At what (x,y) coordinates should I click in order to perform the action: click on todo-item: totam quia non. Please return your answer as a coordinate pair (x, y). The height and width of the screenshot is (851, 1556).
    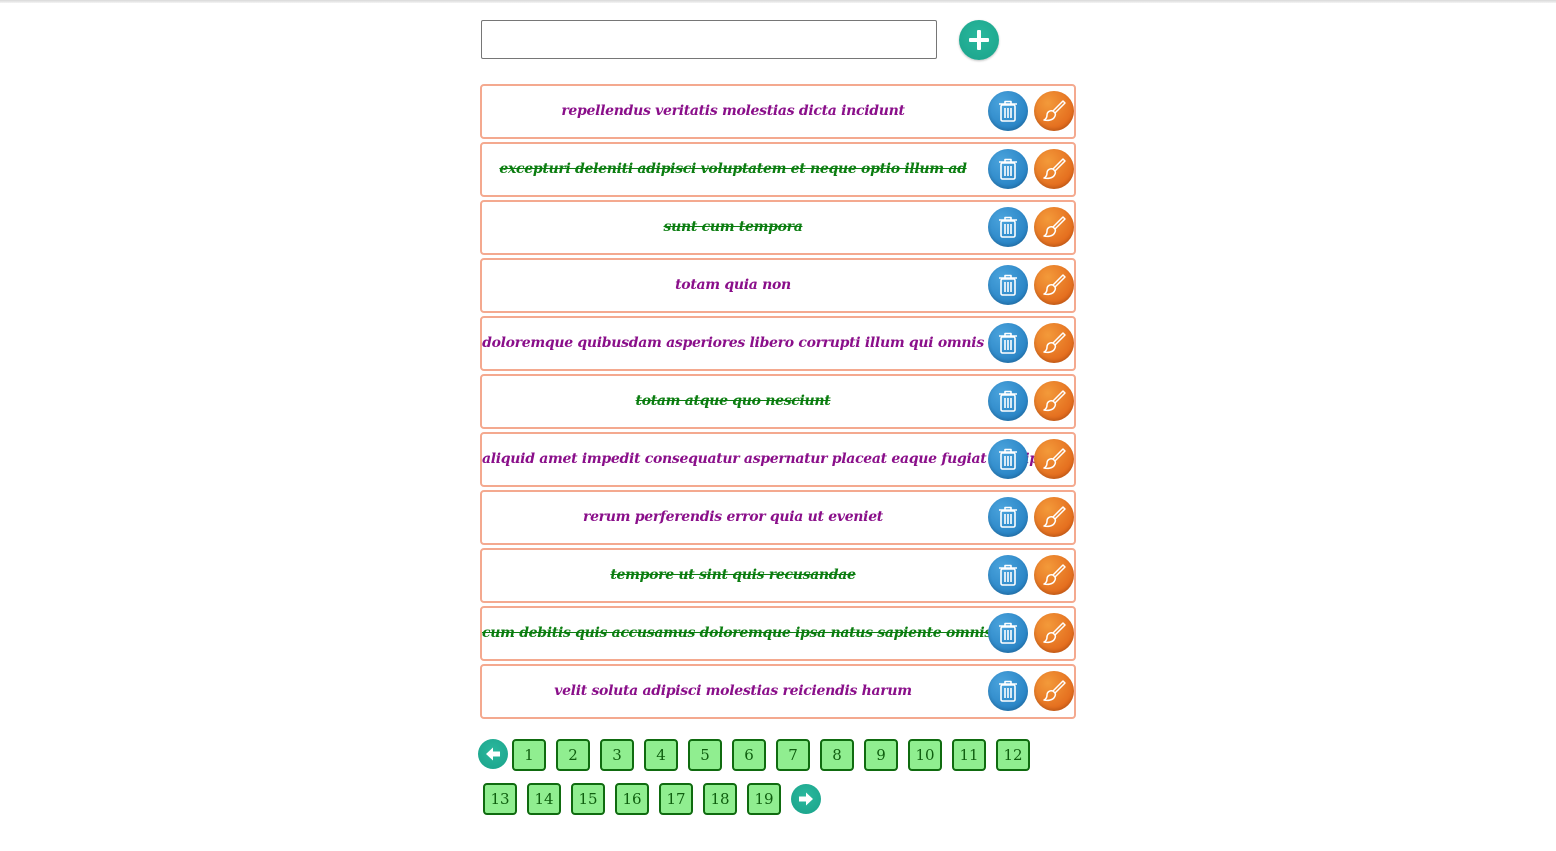
    Looking at the image, I should click on (778, 285).